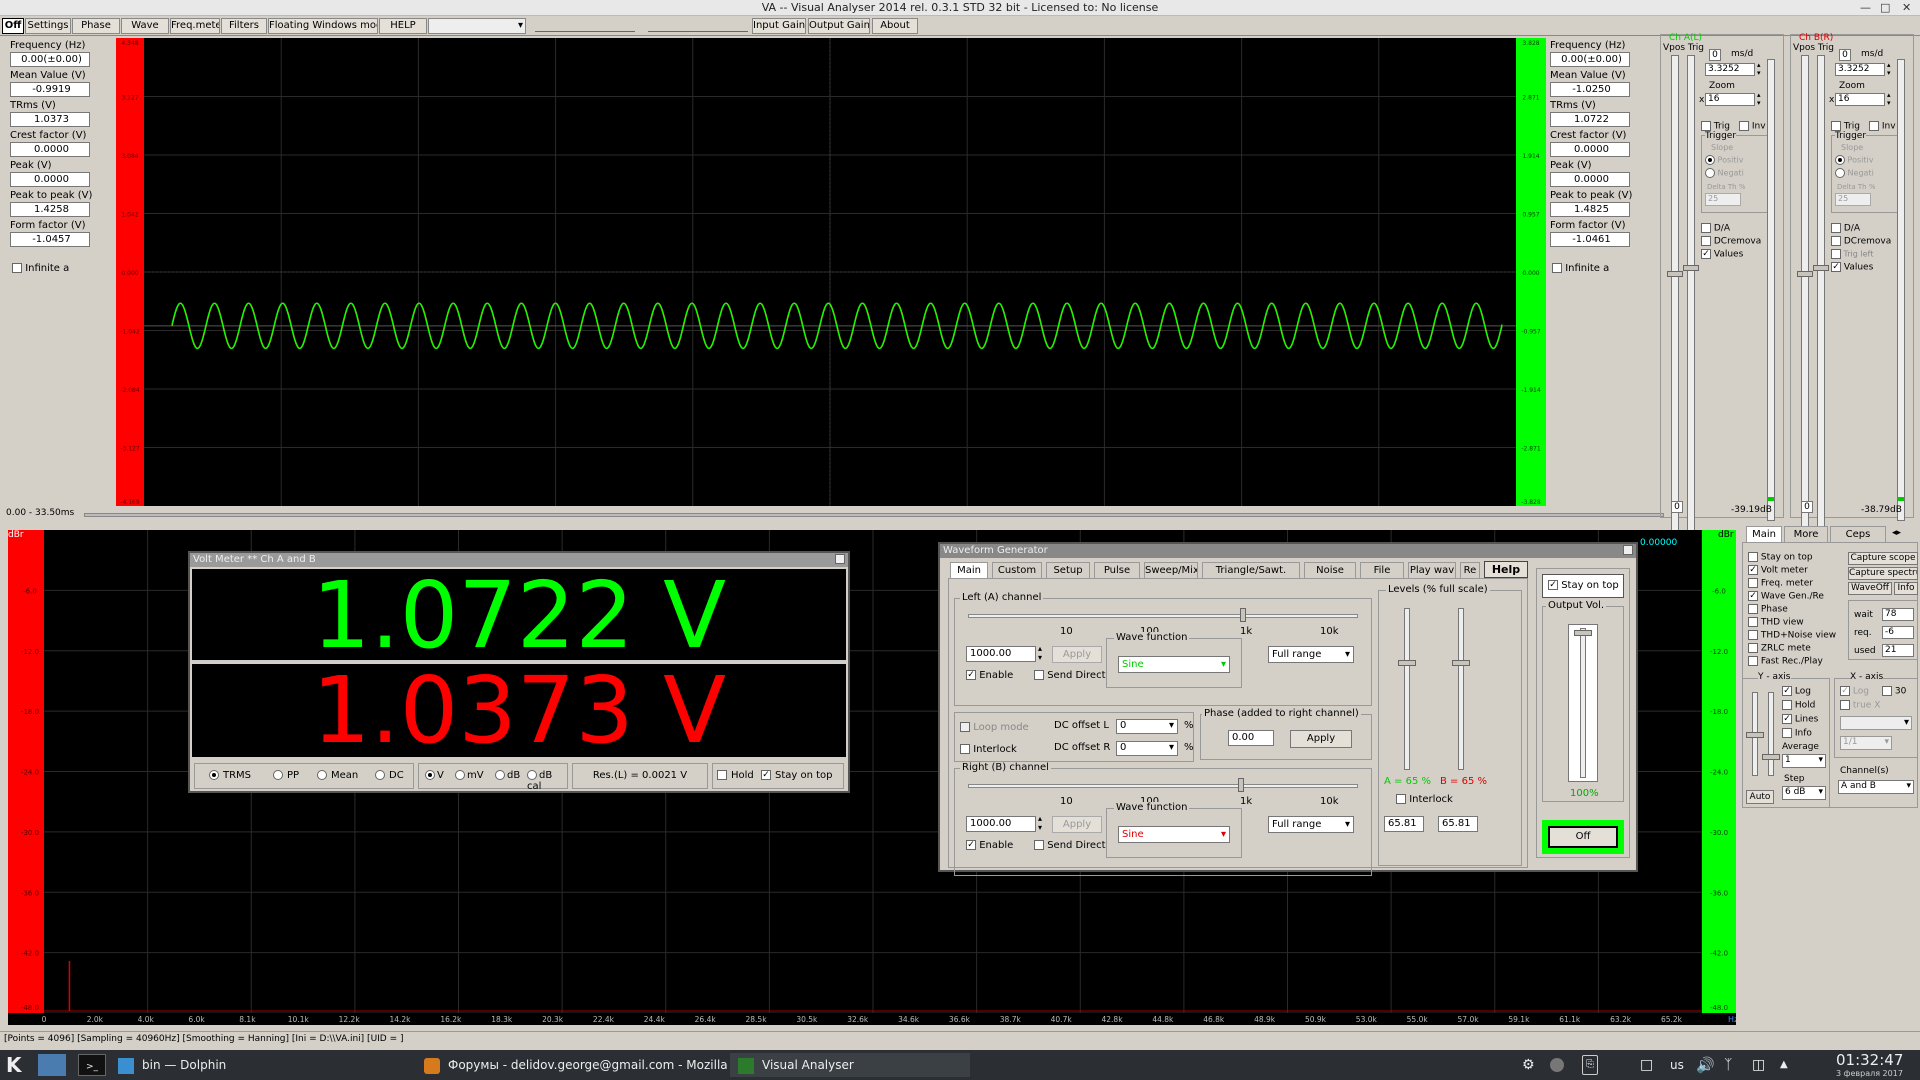  Describe the element at coordinates (403, 26) in the screenshot. I see `help-button: HELP` at that location.